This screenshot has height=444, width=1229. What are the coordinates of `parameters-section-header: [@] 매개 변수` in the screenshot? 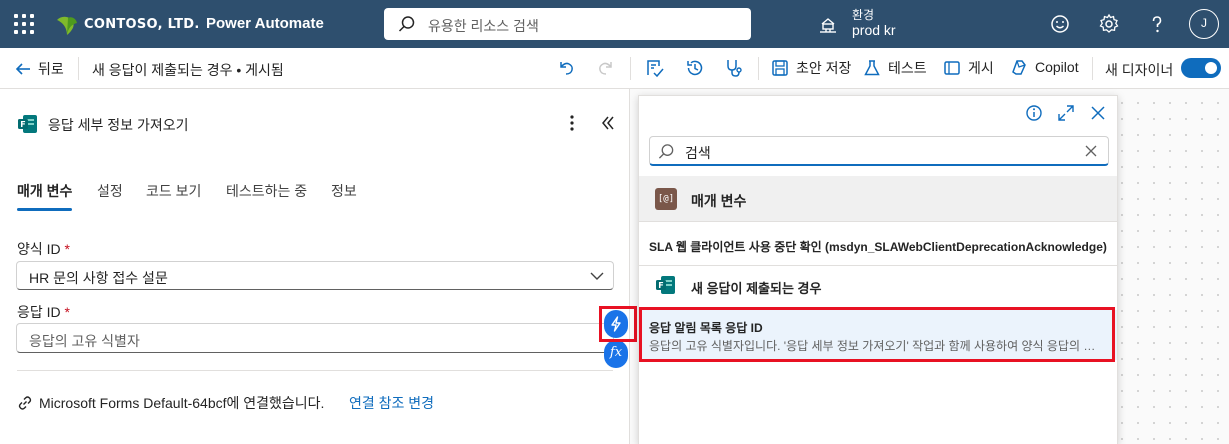 It's located at (878, 198).